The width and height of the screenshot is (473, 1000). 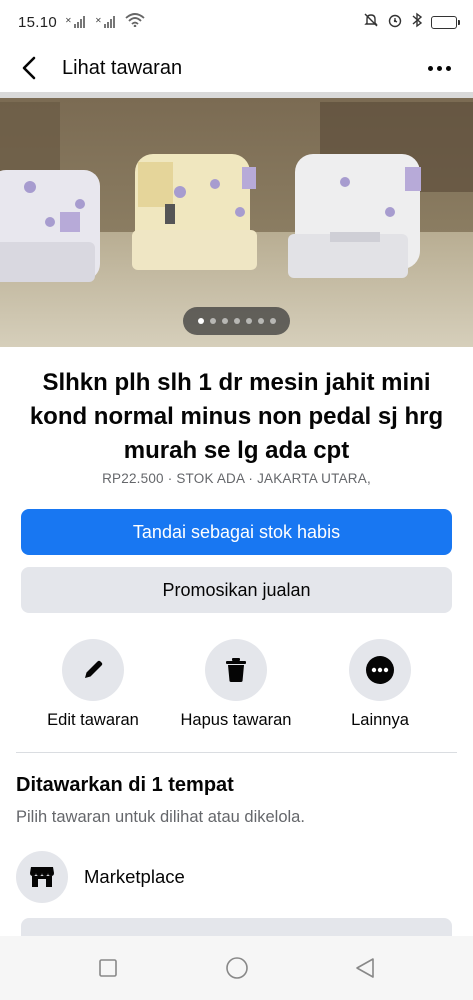 I want to click on action-label: Edit tawaran, so click(x=93, y=720).